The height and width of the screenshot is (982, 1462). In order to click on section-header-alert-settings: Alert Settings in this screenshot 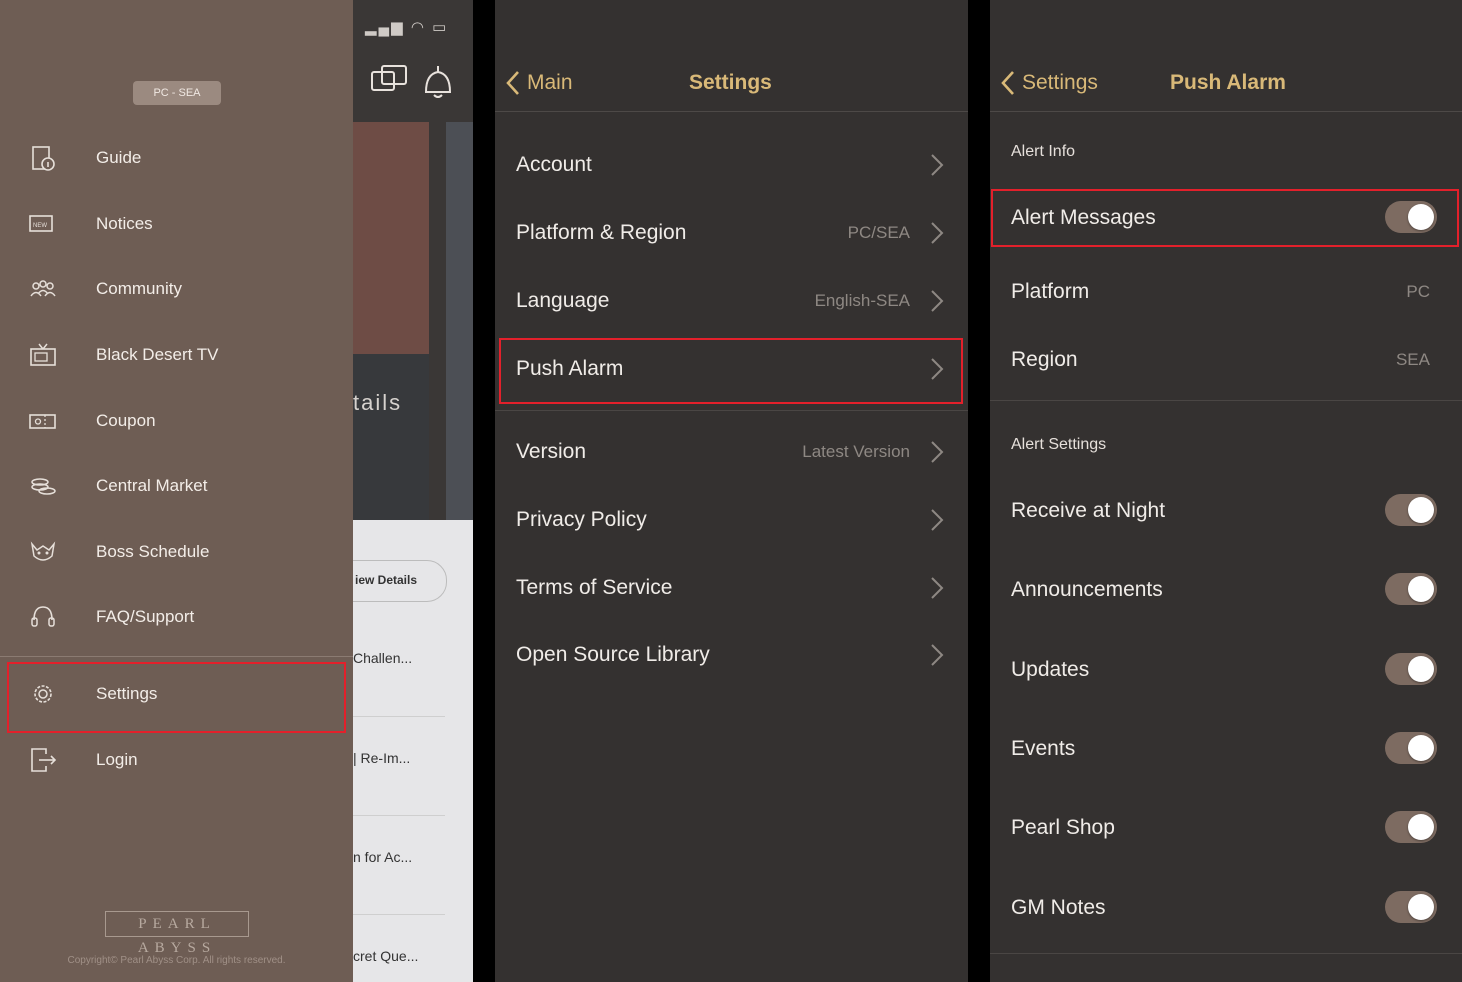, I will do `click(1059, 444)`.